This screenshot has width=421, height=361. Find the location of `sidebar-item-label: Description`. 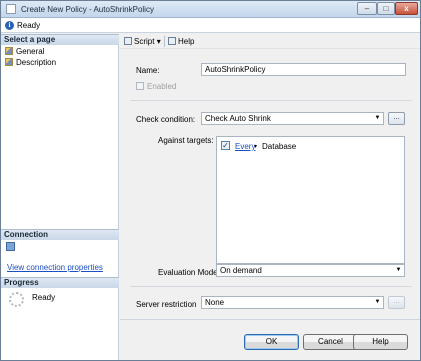

sidebar-item-label: Description is located at coordinates (36, 62).